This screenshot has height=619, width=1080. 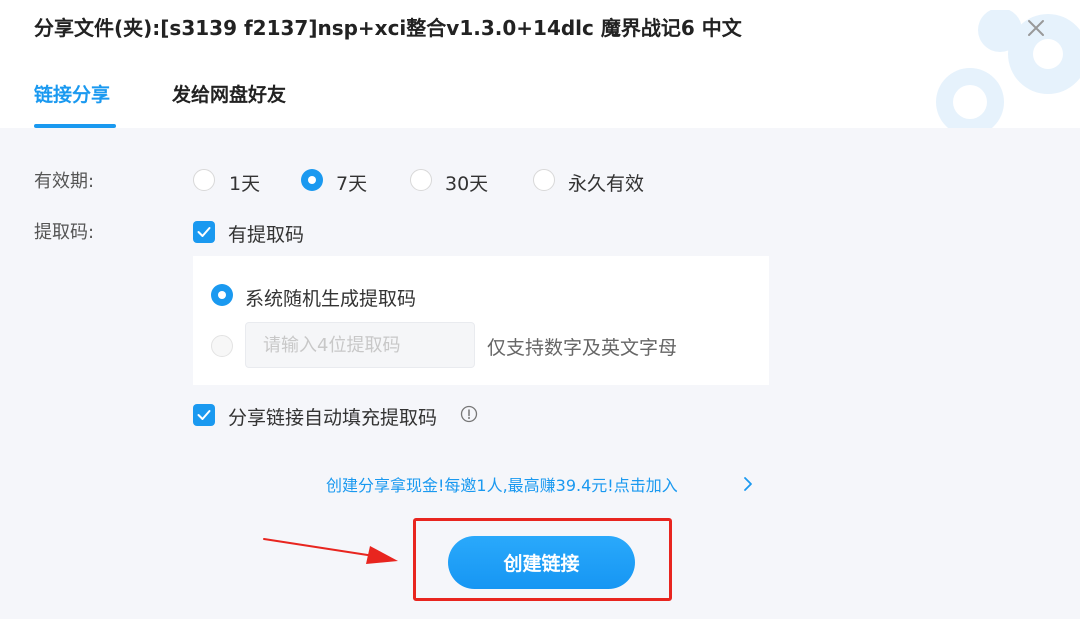 What do you see at coordinates (748, 484) in the screenshot?
I see `chevron-right-icon` at bounding box center [748, 484].